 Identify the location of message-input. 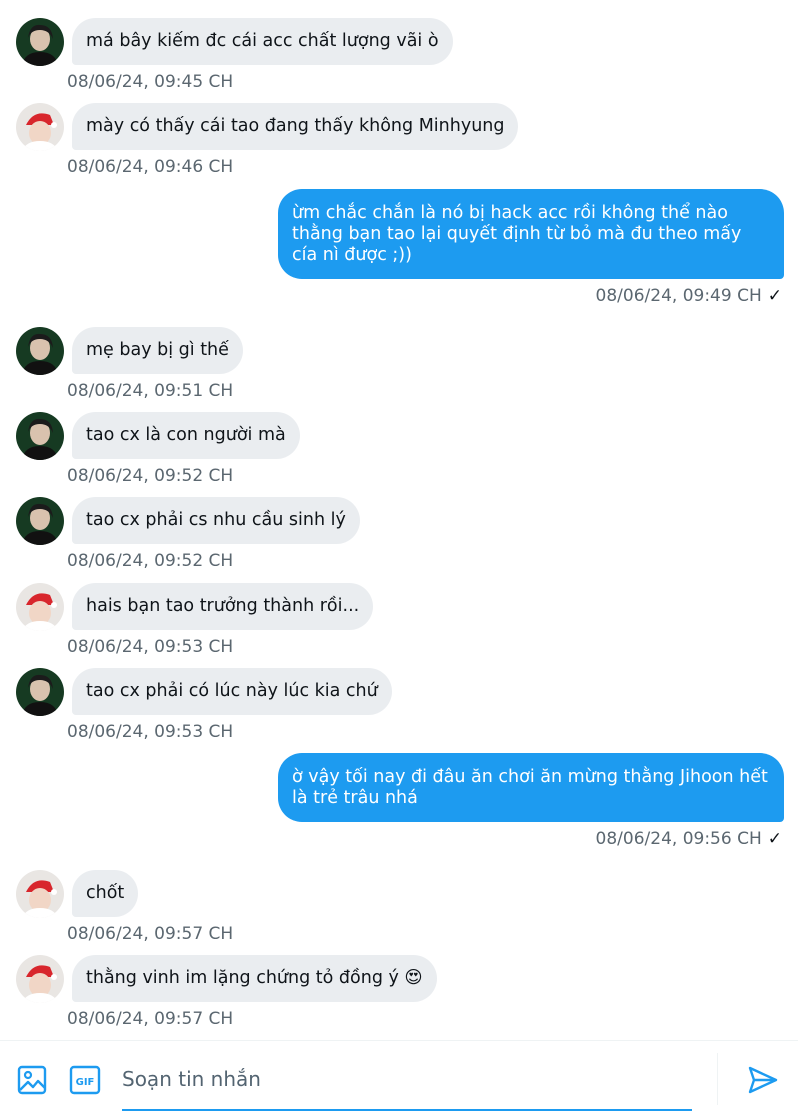
(402, 1079).